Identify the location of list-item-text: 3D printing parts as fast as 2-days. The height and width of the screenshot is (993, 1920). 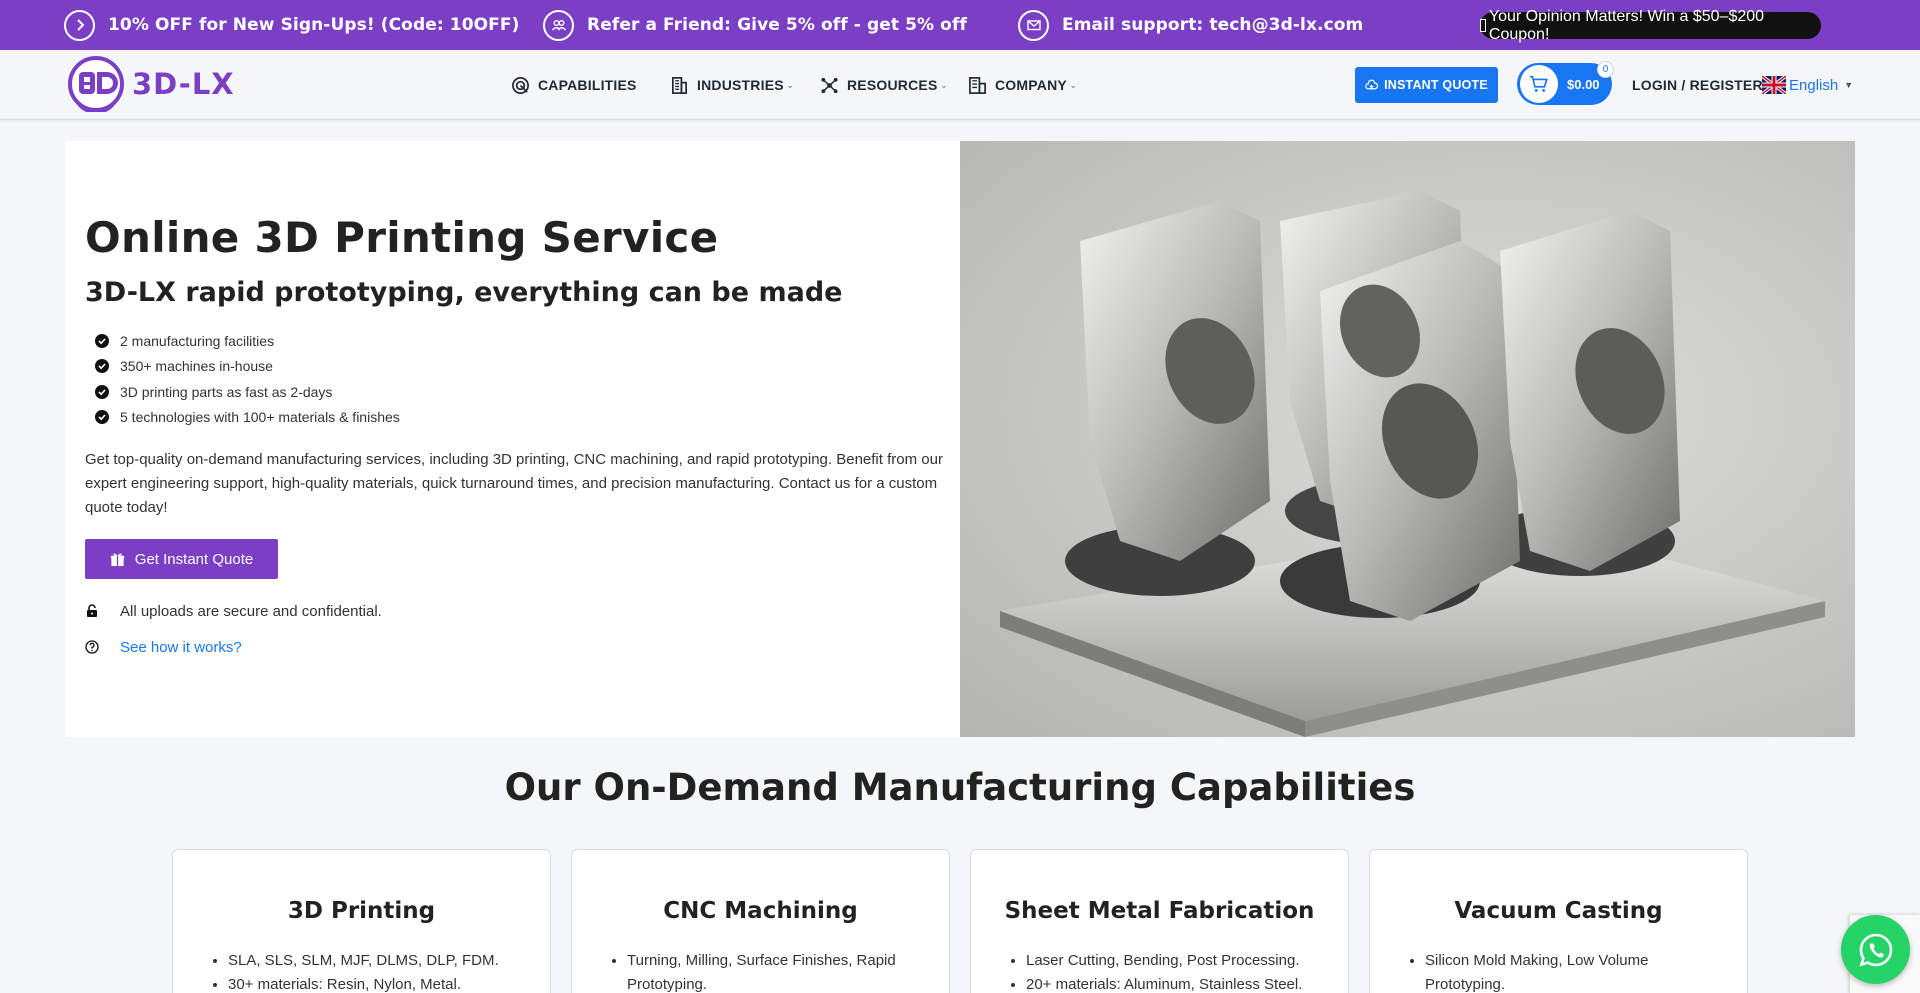
(226, 391).